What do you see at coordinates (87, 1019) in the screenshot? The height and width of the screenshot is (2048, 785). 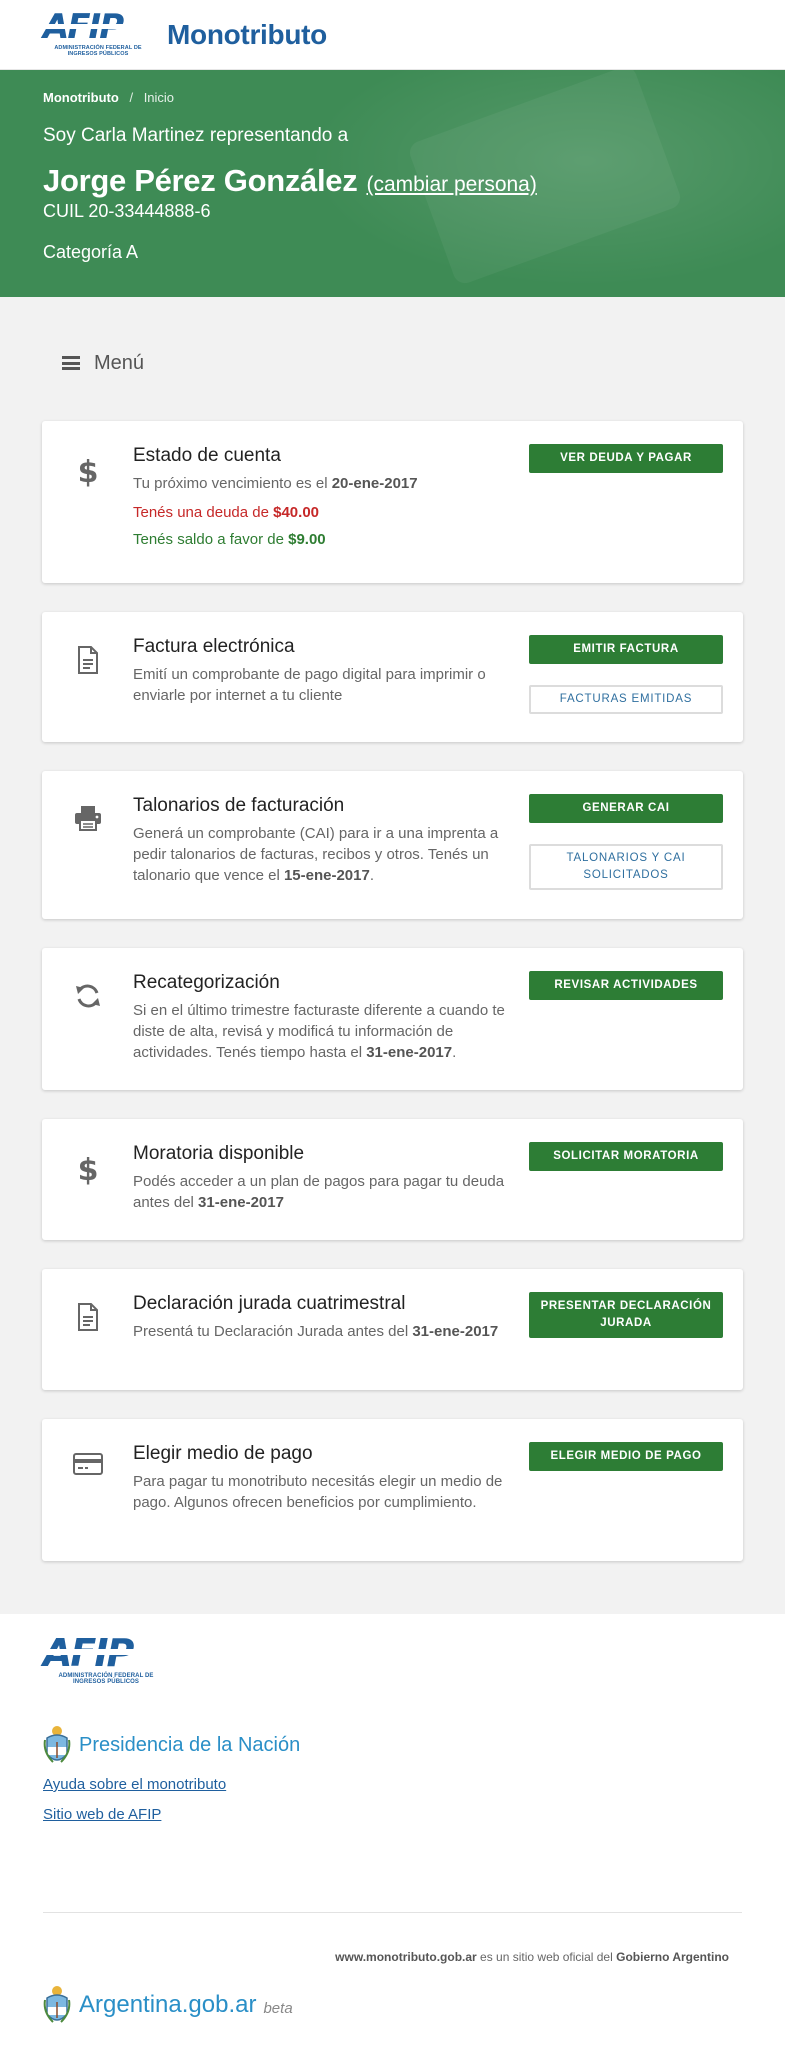 I see `refresh-icon` at bounding box center [87, 1019].